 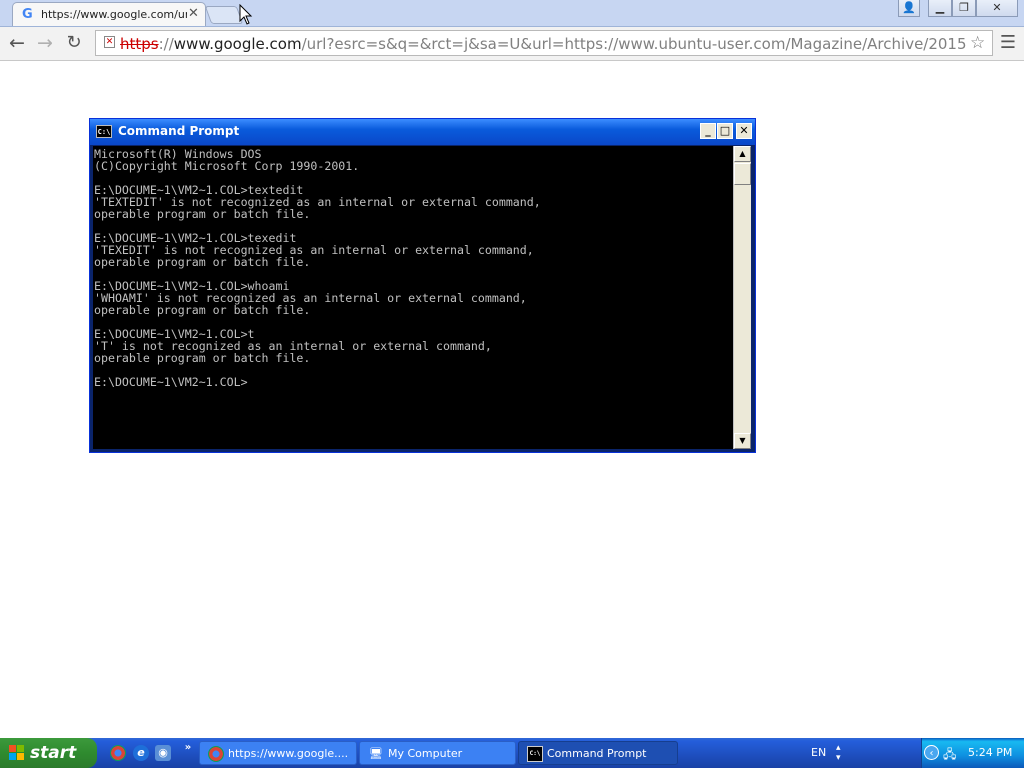 I want to click on forward-button: →, so click(x=45, y=43).